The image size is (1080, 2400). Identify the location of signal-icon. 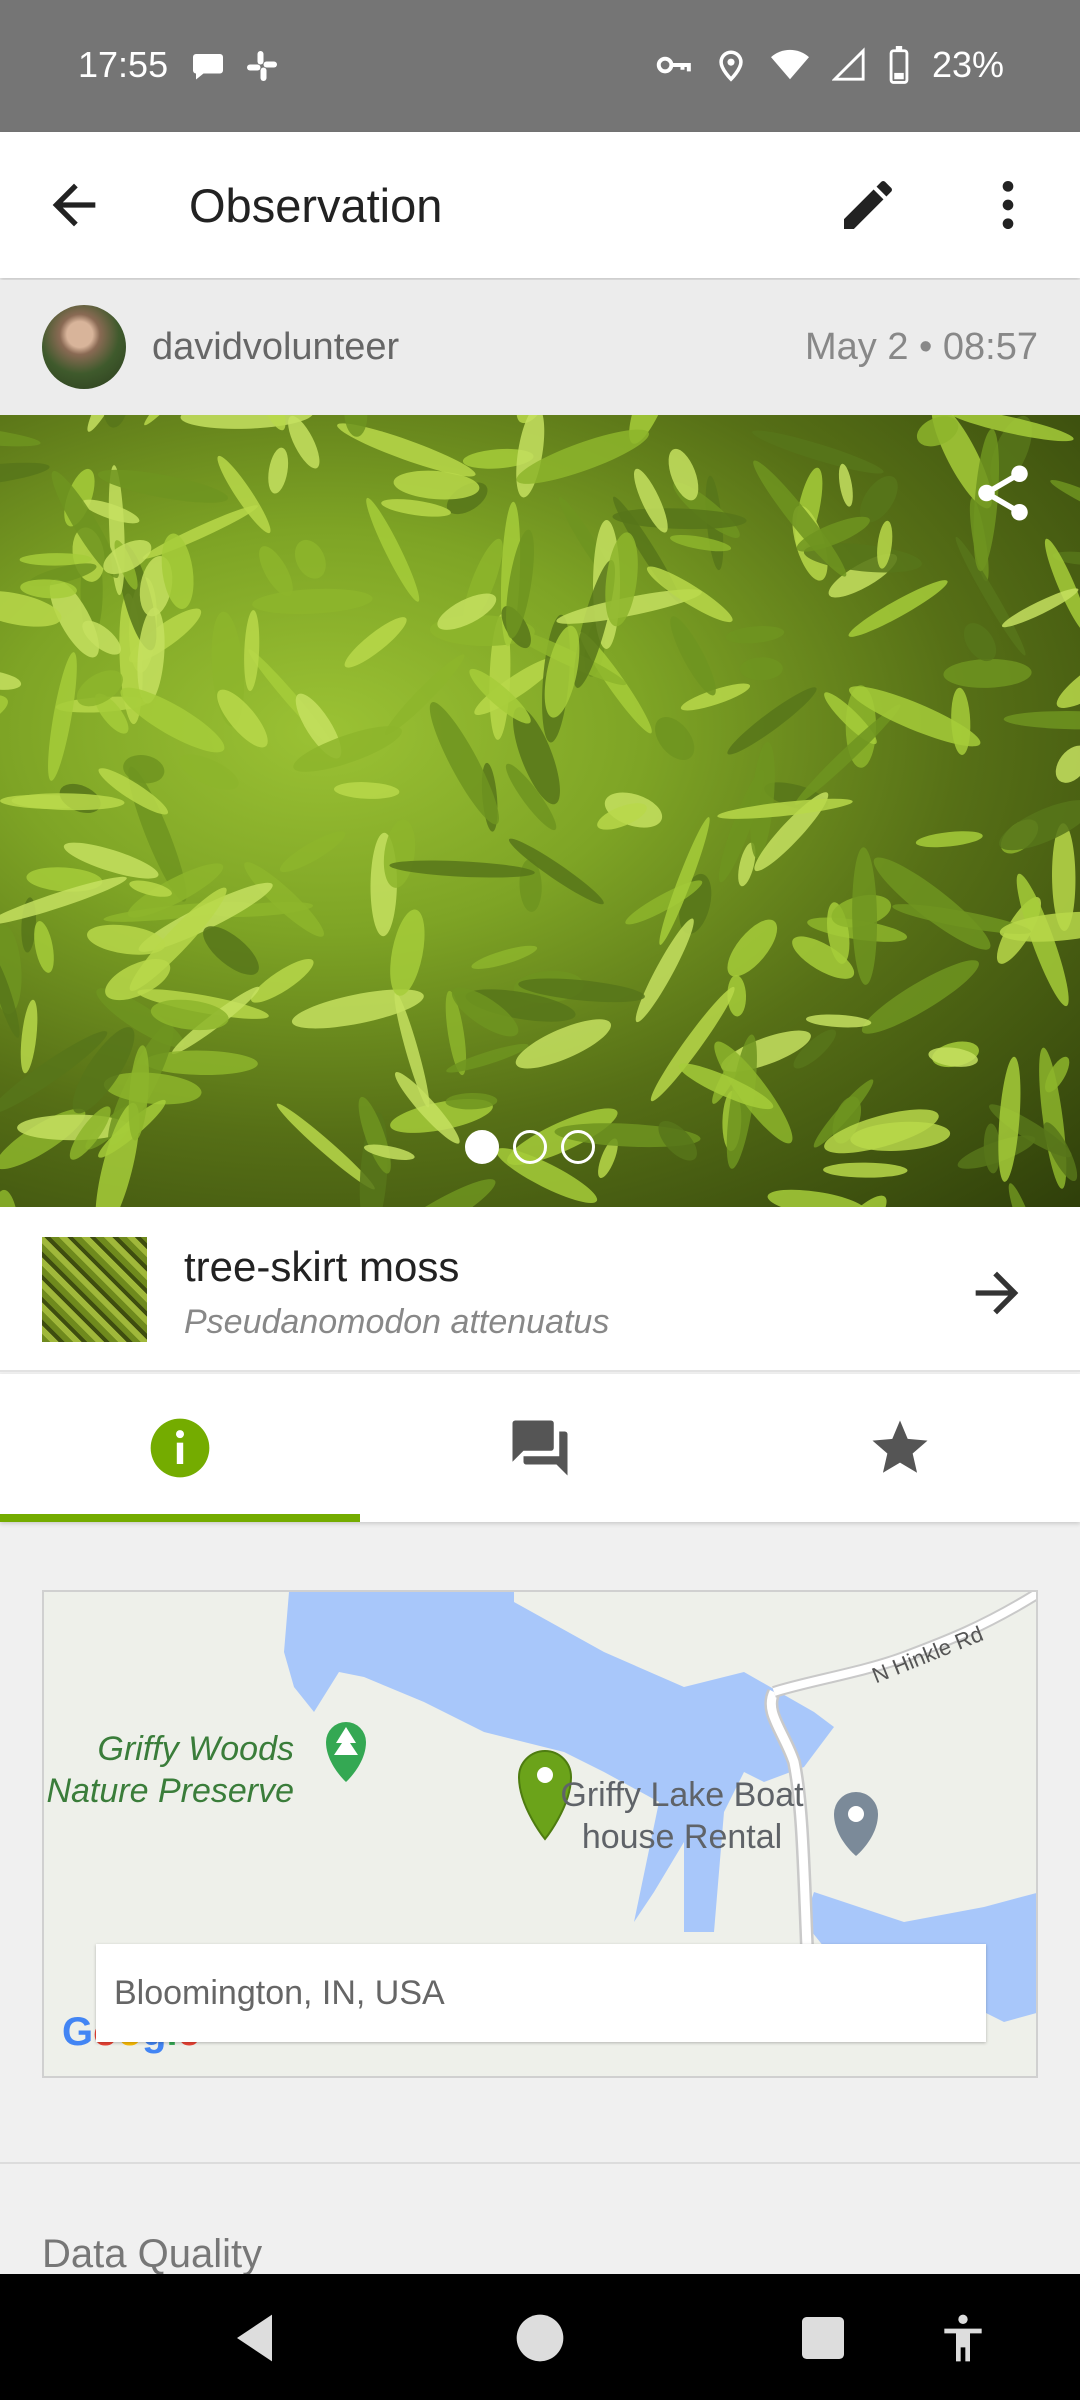
(848, 64).